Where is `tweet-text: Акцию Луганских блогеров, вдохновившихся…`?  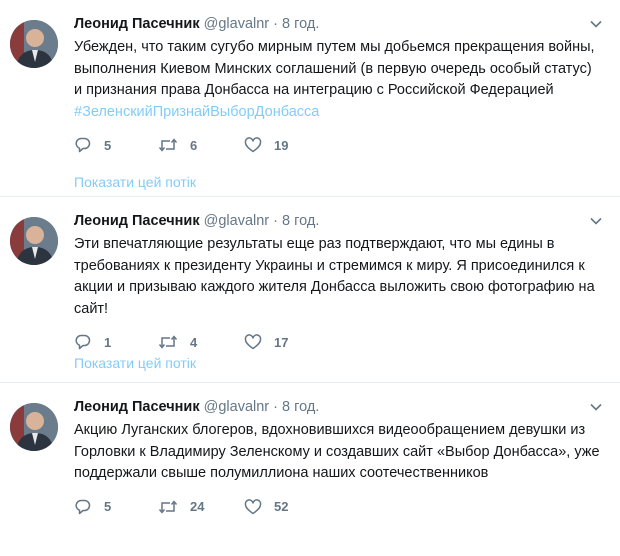
tweet-text: Акцию Луганских блогеров, вдохновившихся… is located at coordinates (337, 452).